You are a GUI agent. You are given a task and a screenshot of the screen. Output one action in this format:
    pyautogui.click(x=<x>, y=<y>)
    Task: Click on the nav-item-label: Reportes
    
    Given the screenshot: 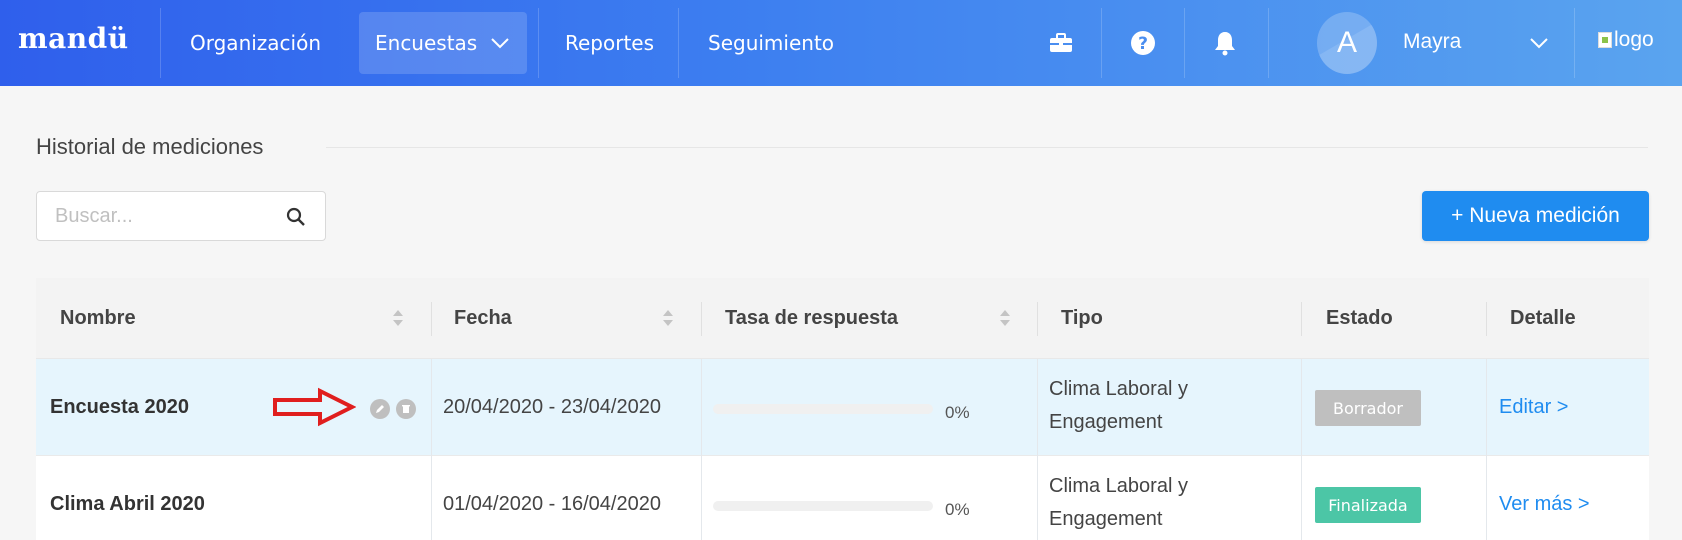 What is the action you would take?
    pyautogui.click(x=610, y=43)
    